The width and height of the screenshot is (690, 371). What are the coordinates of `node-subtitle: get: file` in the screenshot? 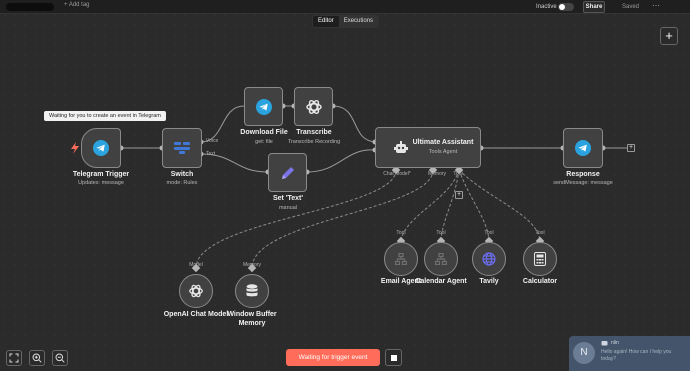 It's located at (264, 142).